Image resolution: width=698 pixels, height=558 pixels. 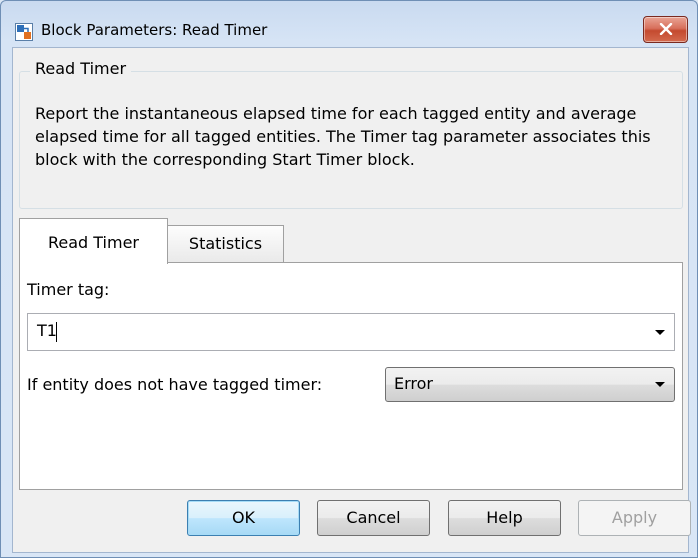 I want to click on dialog-buttons: OK Cancel Help Apply, so click(x=352, y=520).